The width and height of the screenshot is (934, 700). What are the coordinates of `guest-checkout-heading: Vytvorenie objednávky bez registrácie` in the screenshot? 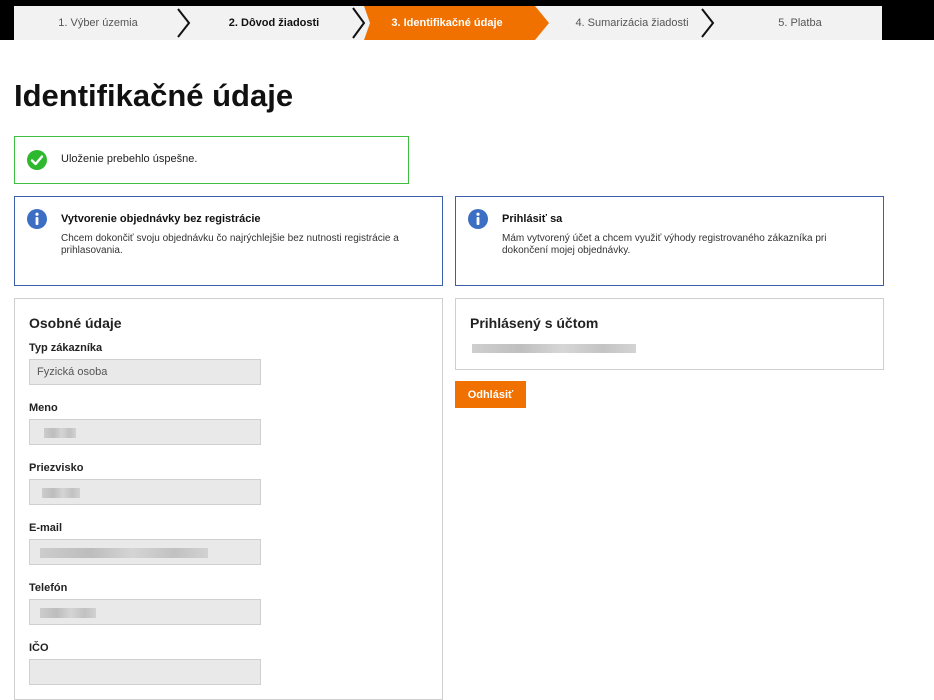 It's located at (161, 219).